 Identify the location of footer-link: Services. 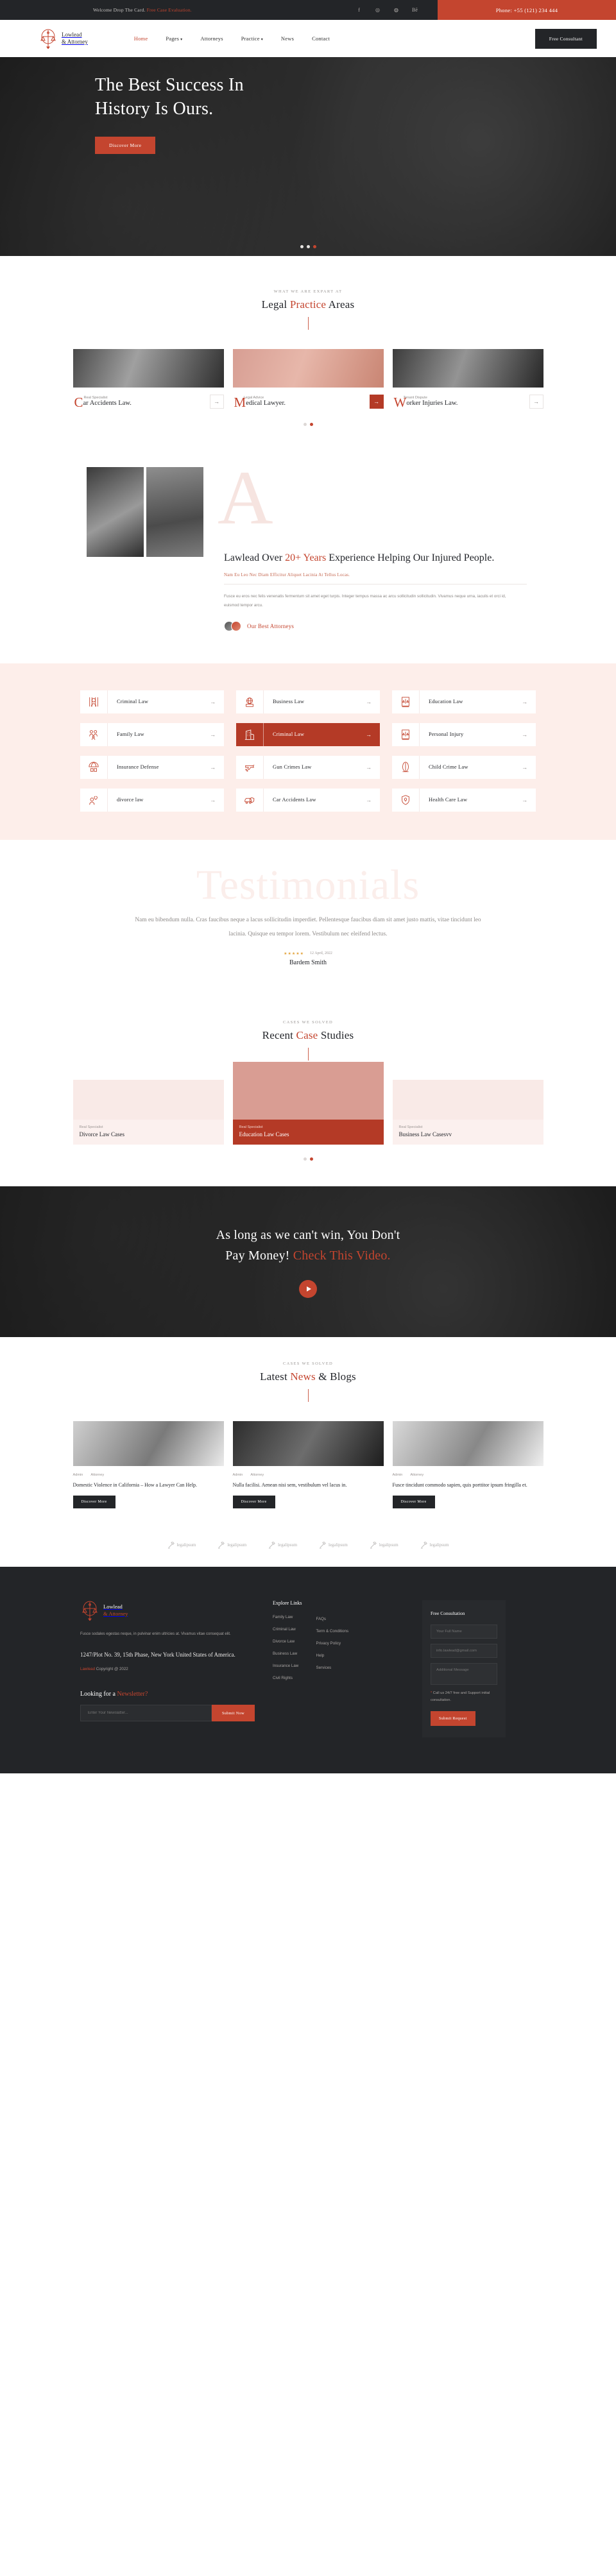
(333, 1668).